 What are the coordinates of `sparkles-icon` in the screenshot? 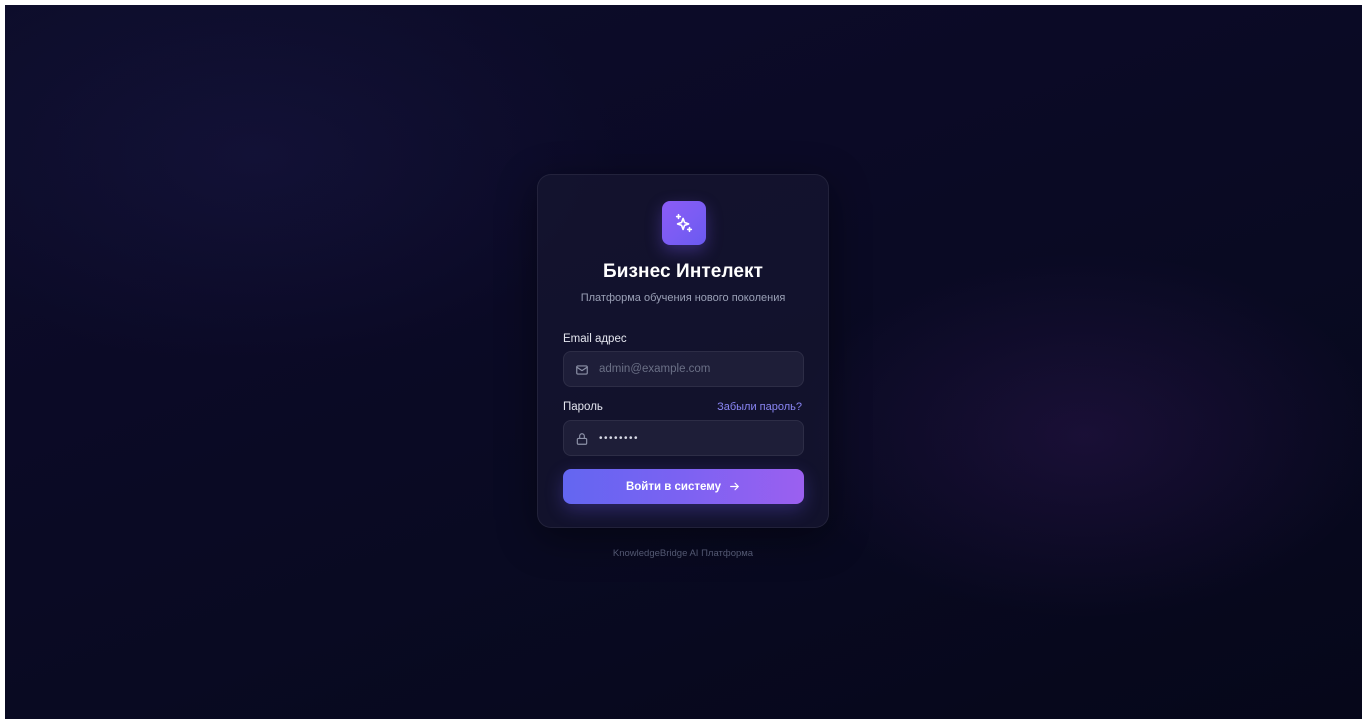 It's located at (684, 223).